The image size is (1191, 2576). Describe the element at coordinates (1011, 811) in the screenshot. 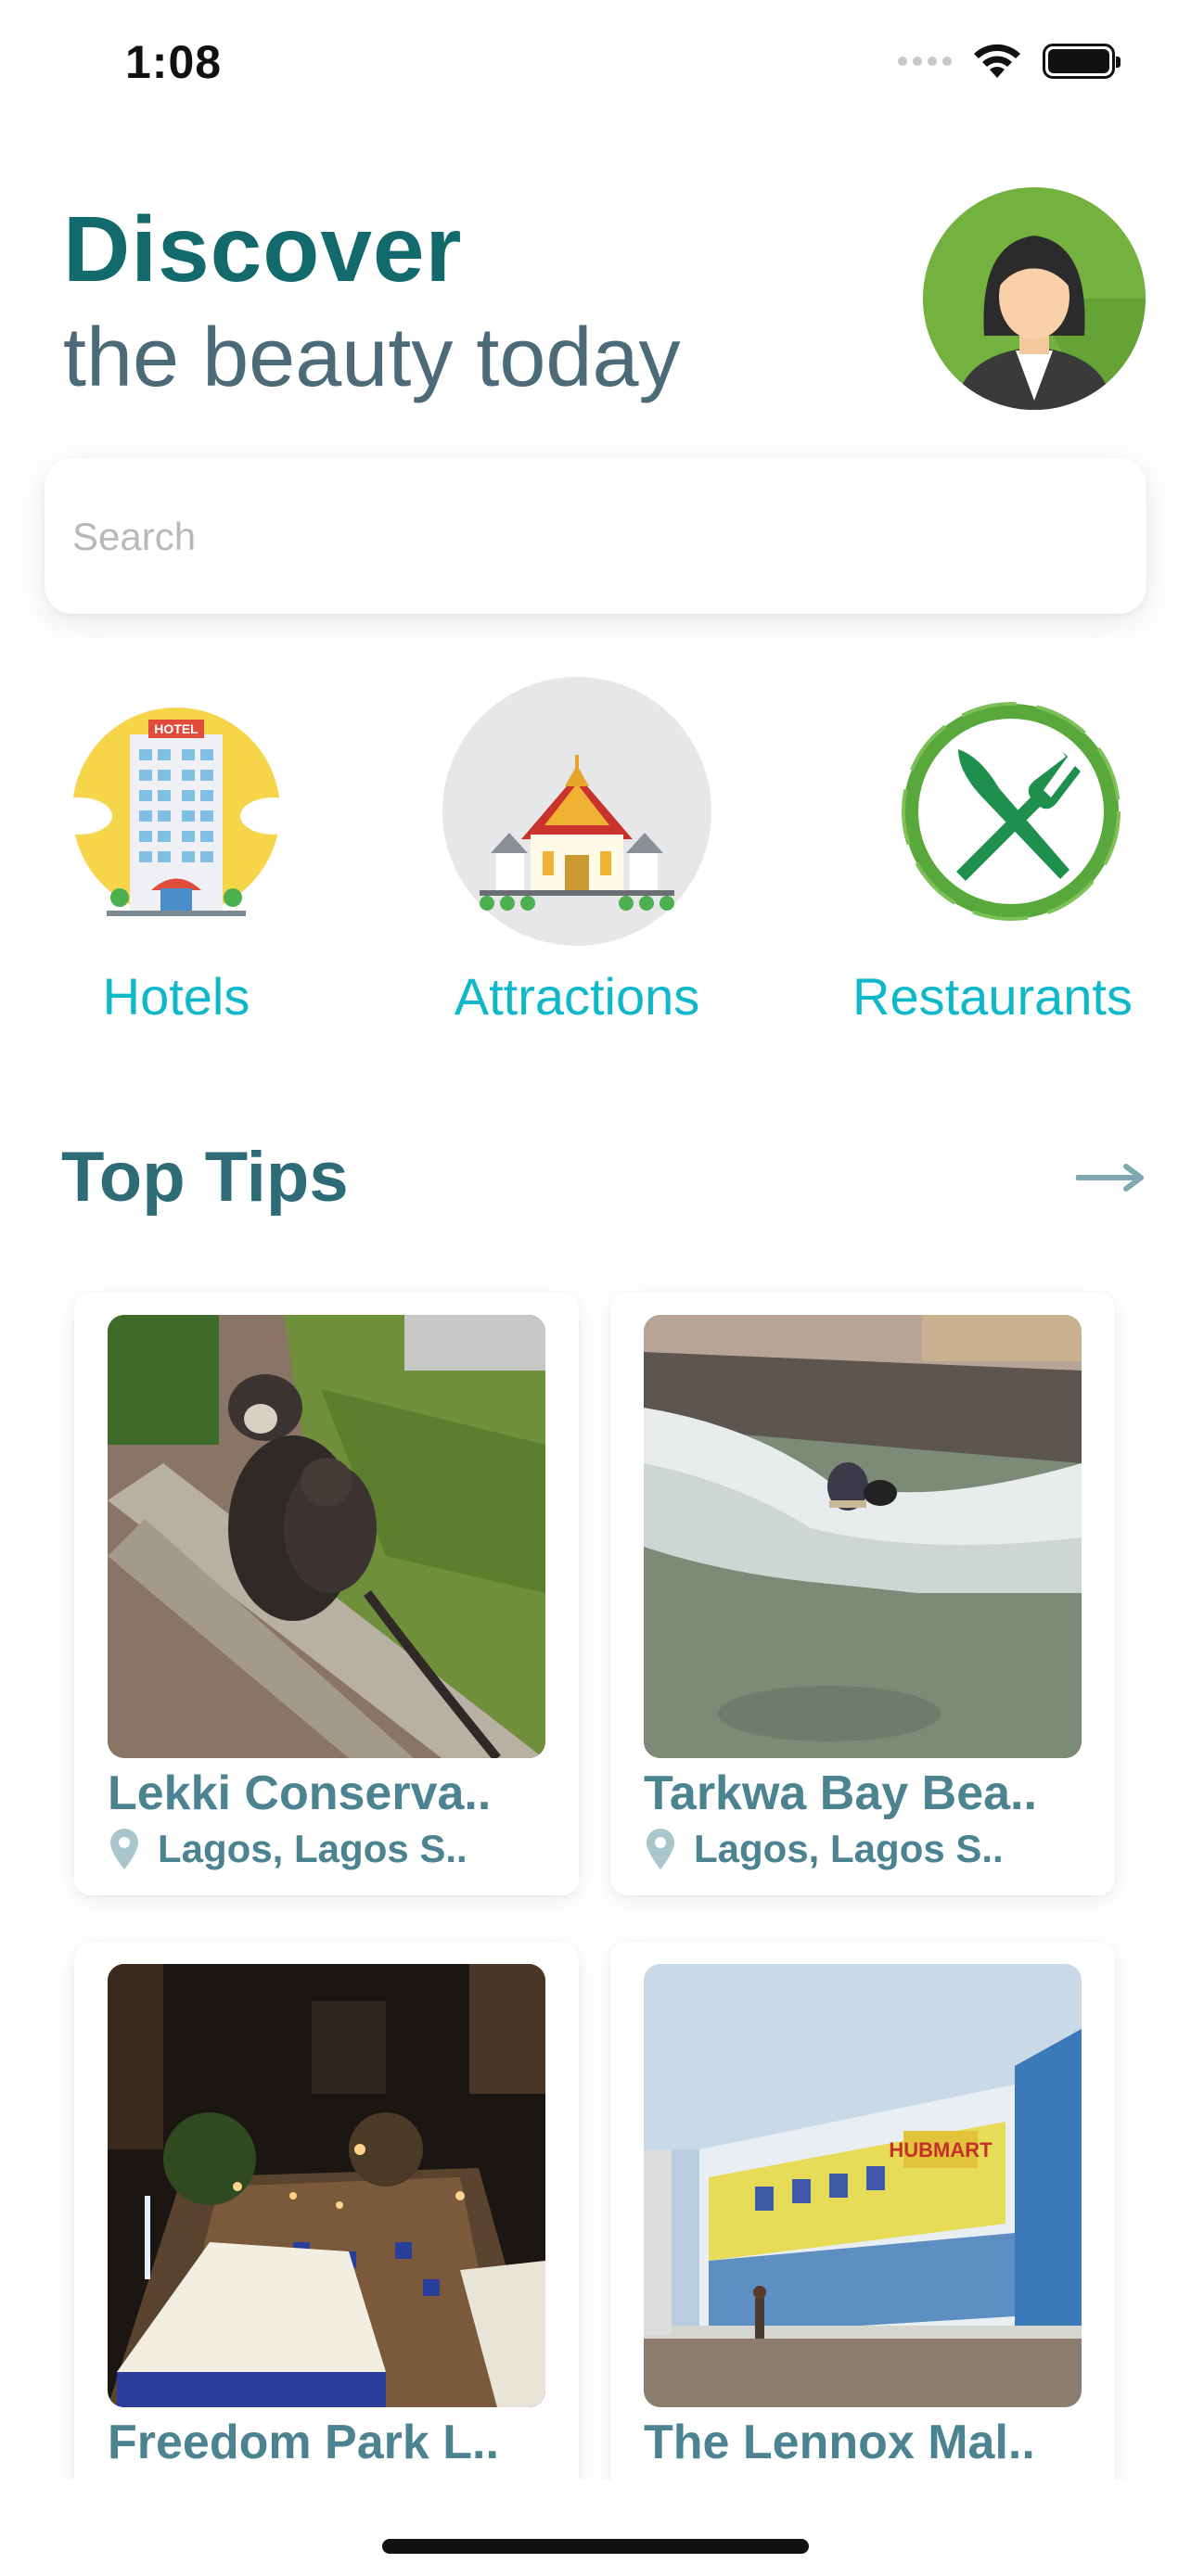

I see `fork-knife-icon` at that location.